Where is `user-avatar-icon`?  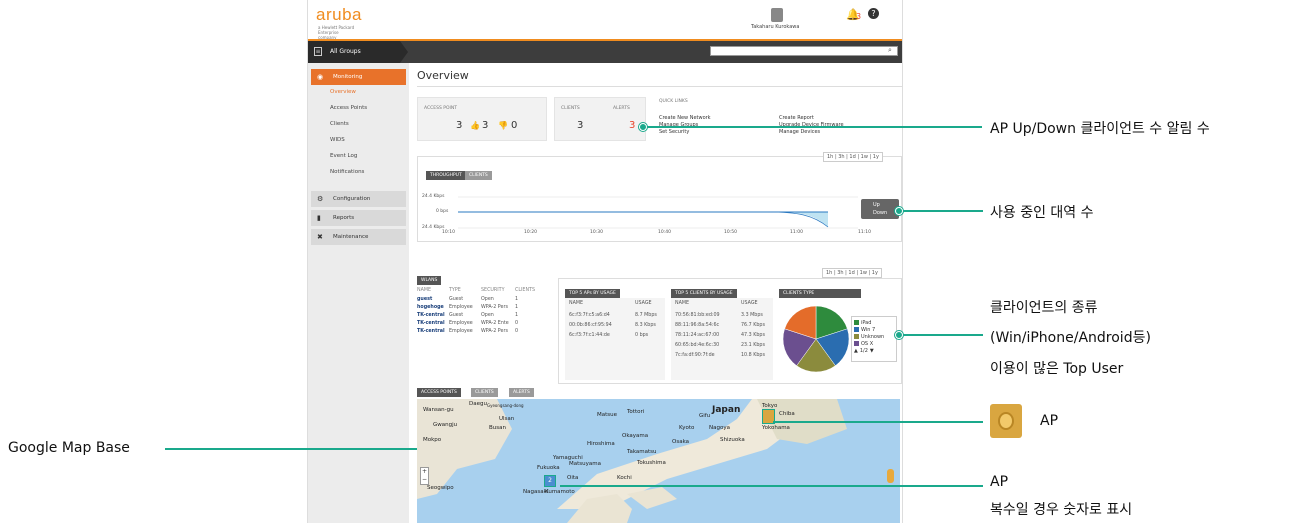 user-avatar-icon is located at coordinates (777, 15).